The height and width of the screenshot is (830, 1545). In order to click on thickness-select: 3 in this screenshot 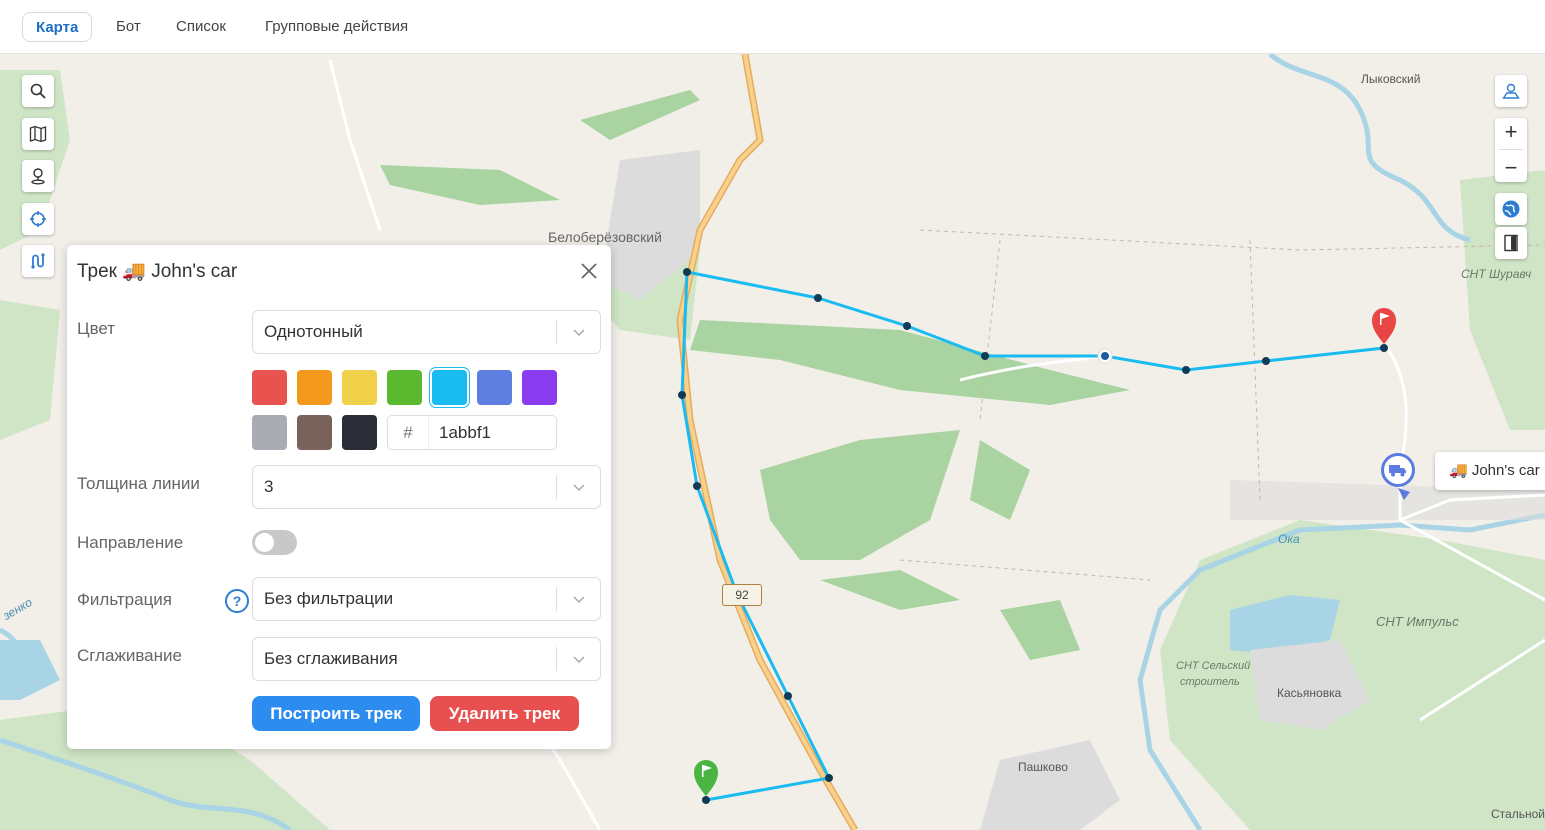, I will do `click(426, 487)`.